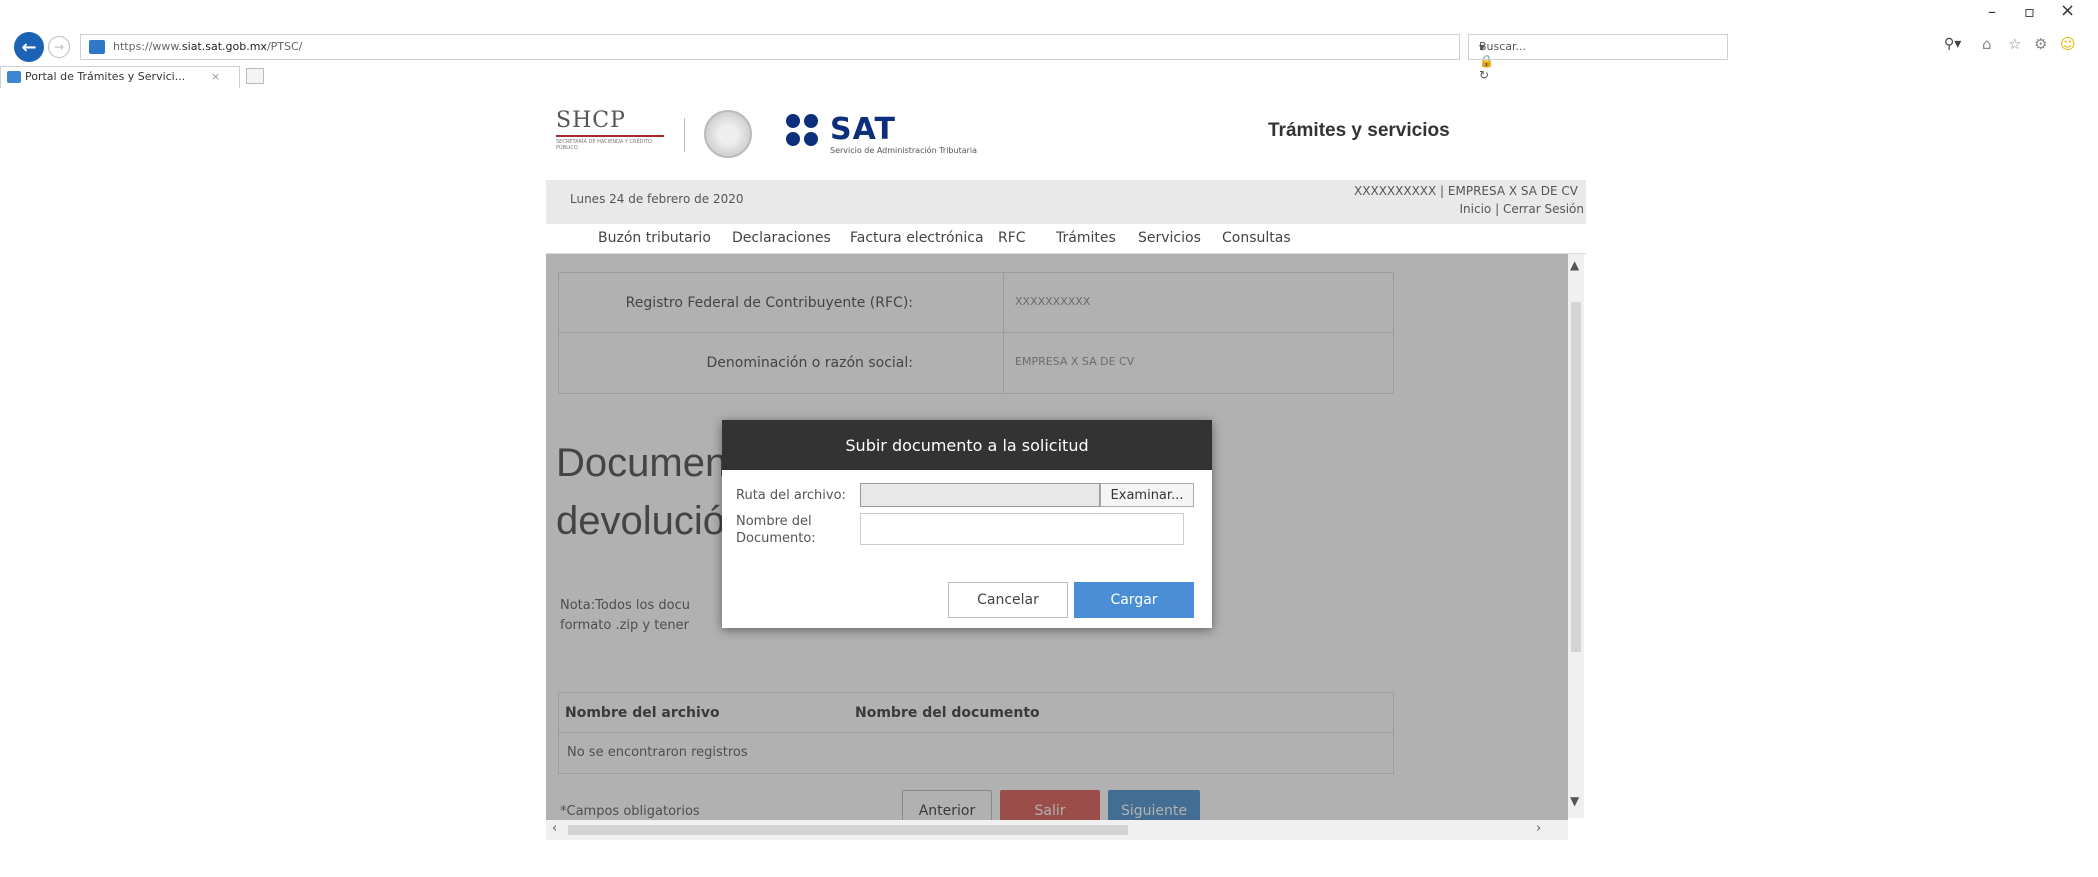 Image resolution: width=2098 pixels, height=877 pixels. I want to click on document-name-label: Nombre del Documento:, so click(776, 530).